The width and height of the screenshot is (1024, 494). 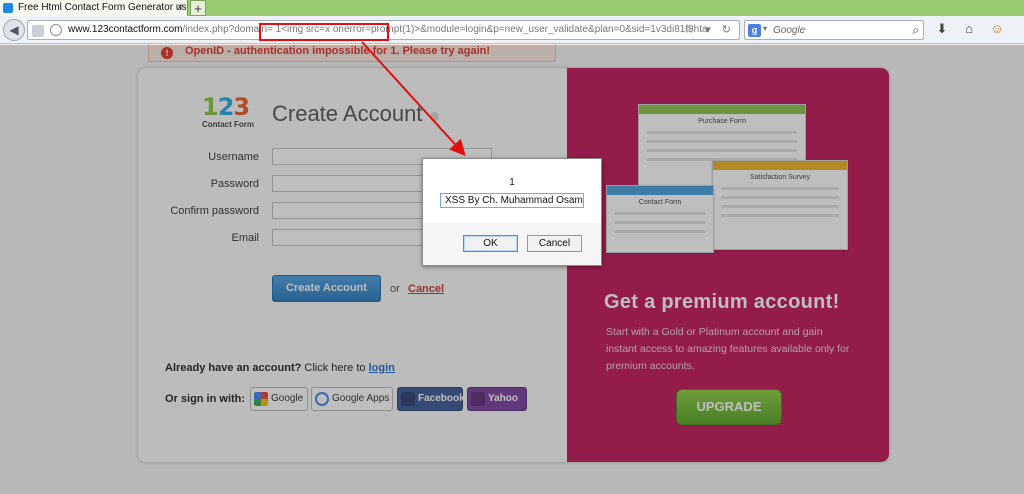 What do you see at coordinates (56, 30) in the screenshot?
I see `globe-icon` at bounding box center [56, 30].